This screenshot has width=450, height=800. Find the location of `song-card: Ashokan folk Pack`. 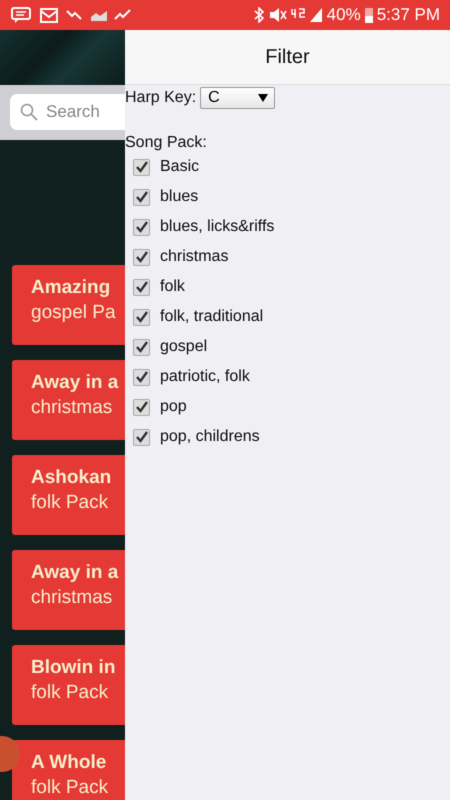

song-card: Ashokan folk Pack is located at coordinates (68, 495).